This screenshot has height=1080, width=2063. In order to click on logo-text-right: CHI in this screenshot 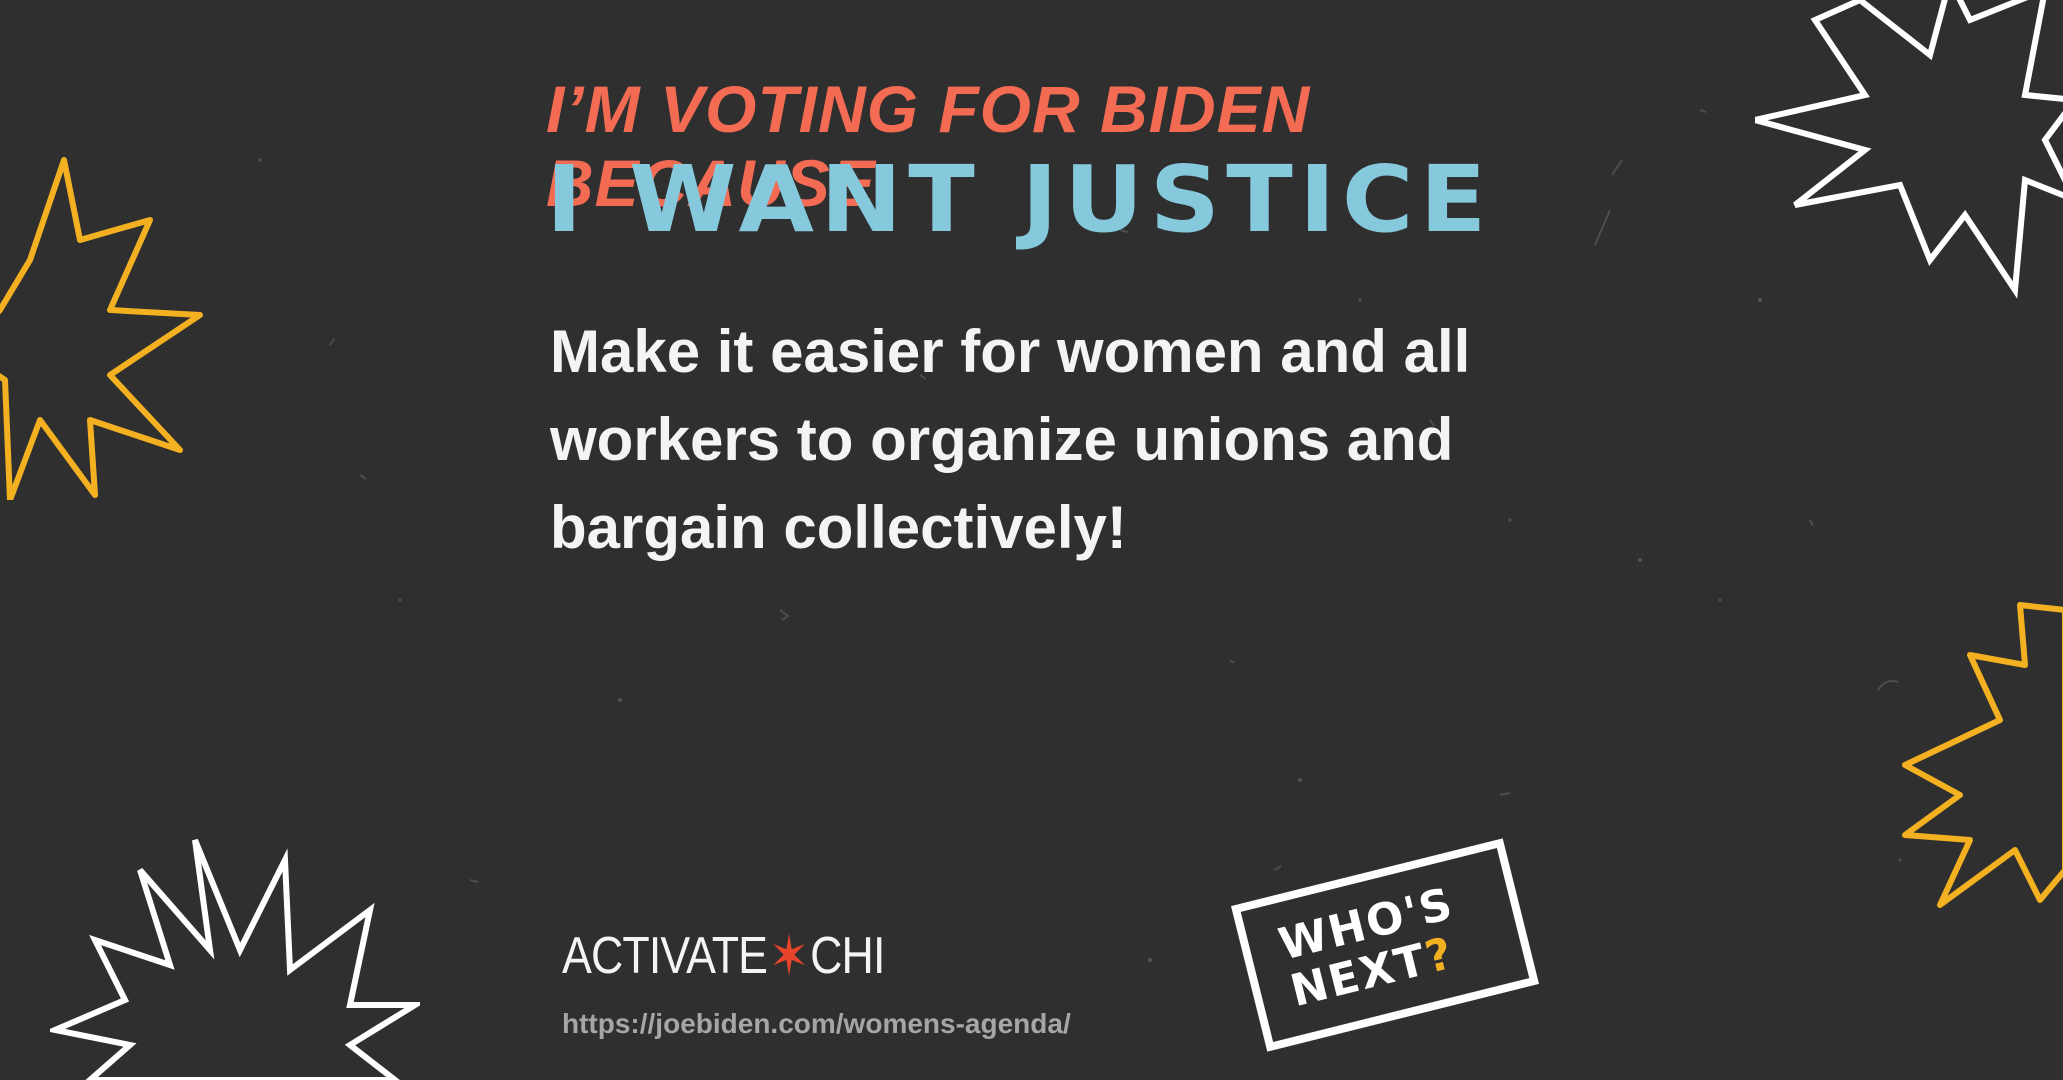, I will do `click(847, 956)`.